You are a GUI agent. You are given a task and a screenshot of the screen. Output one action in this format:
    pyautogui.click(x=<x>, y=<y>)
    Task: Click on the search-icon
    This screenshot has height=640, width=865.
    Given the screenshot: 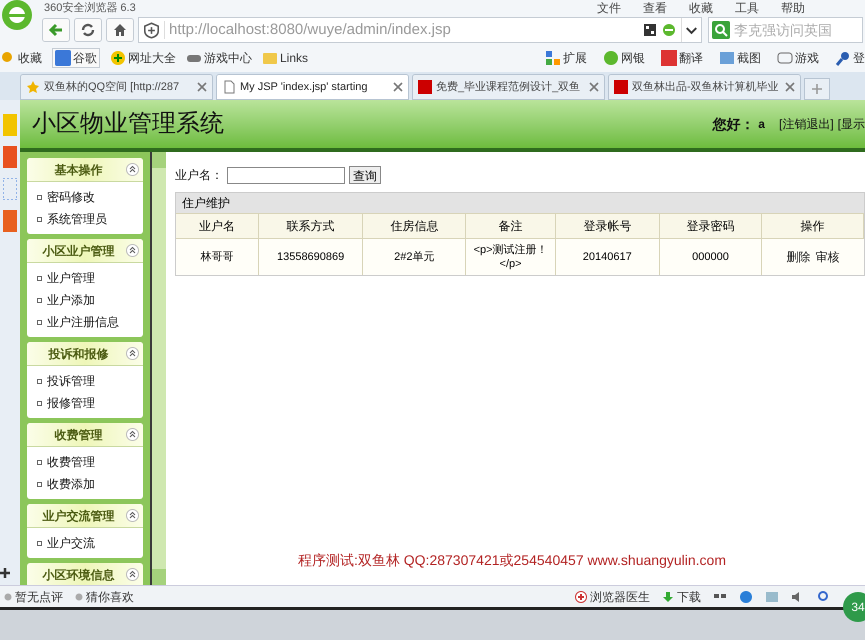 What is the action you would take?
    pyautogui.click(x=721, y=30)
    